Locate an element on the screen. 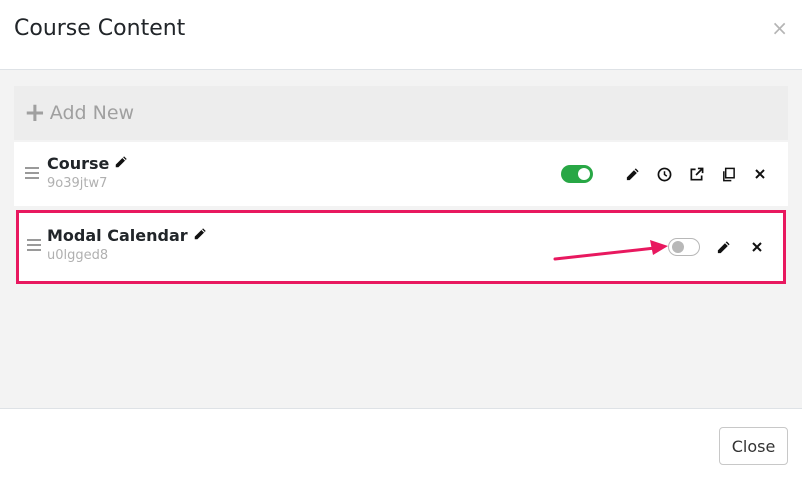 Image resolution: width=802 pixels, height=480 pixels. external-link-icon is located at coordinates (696, 174).